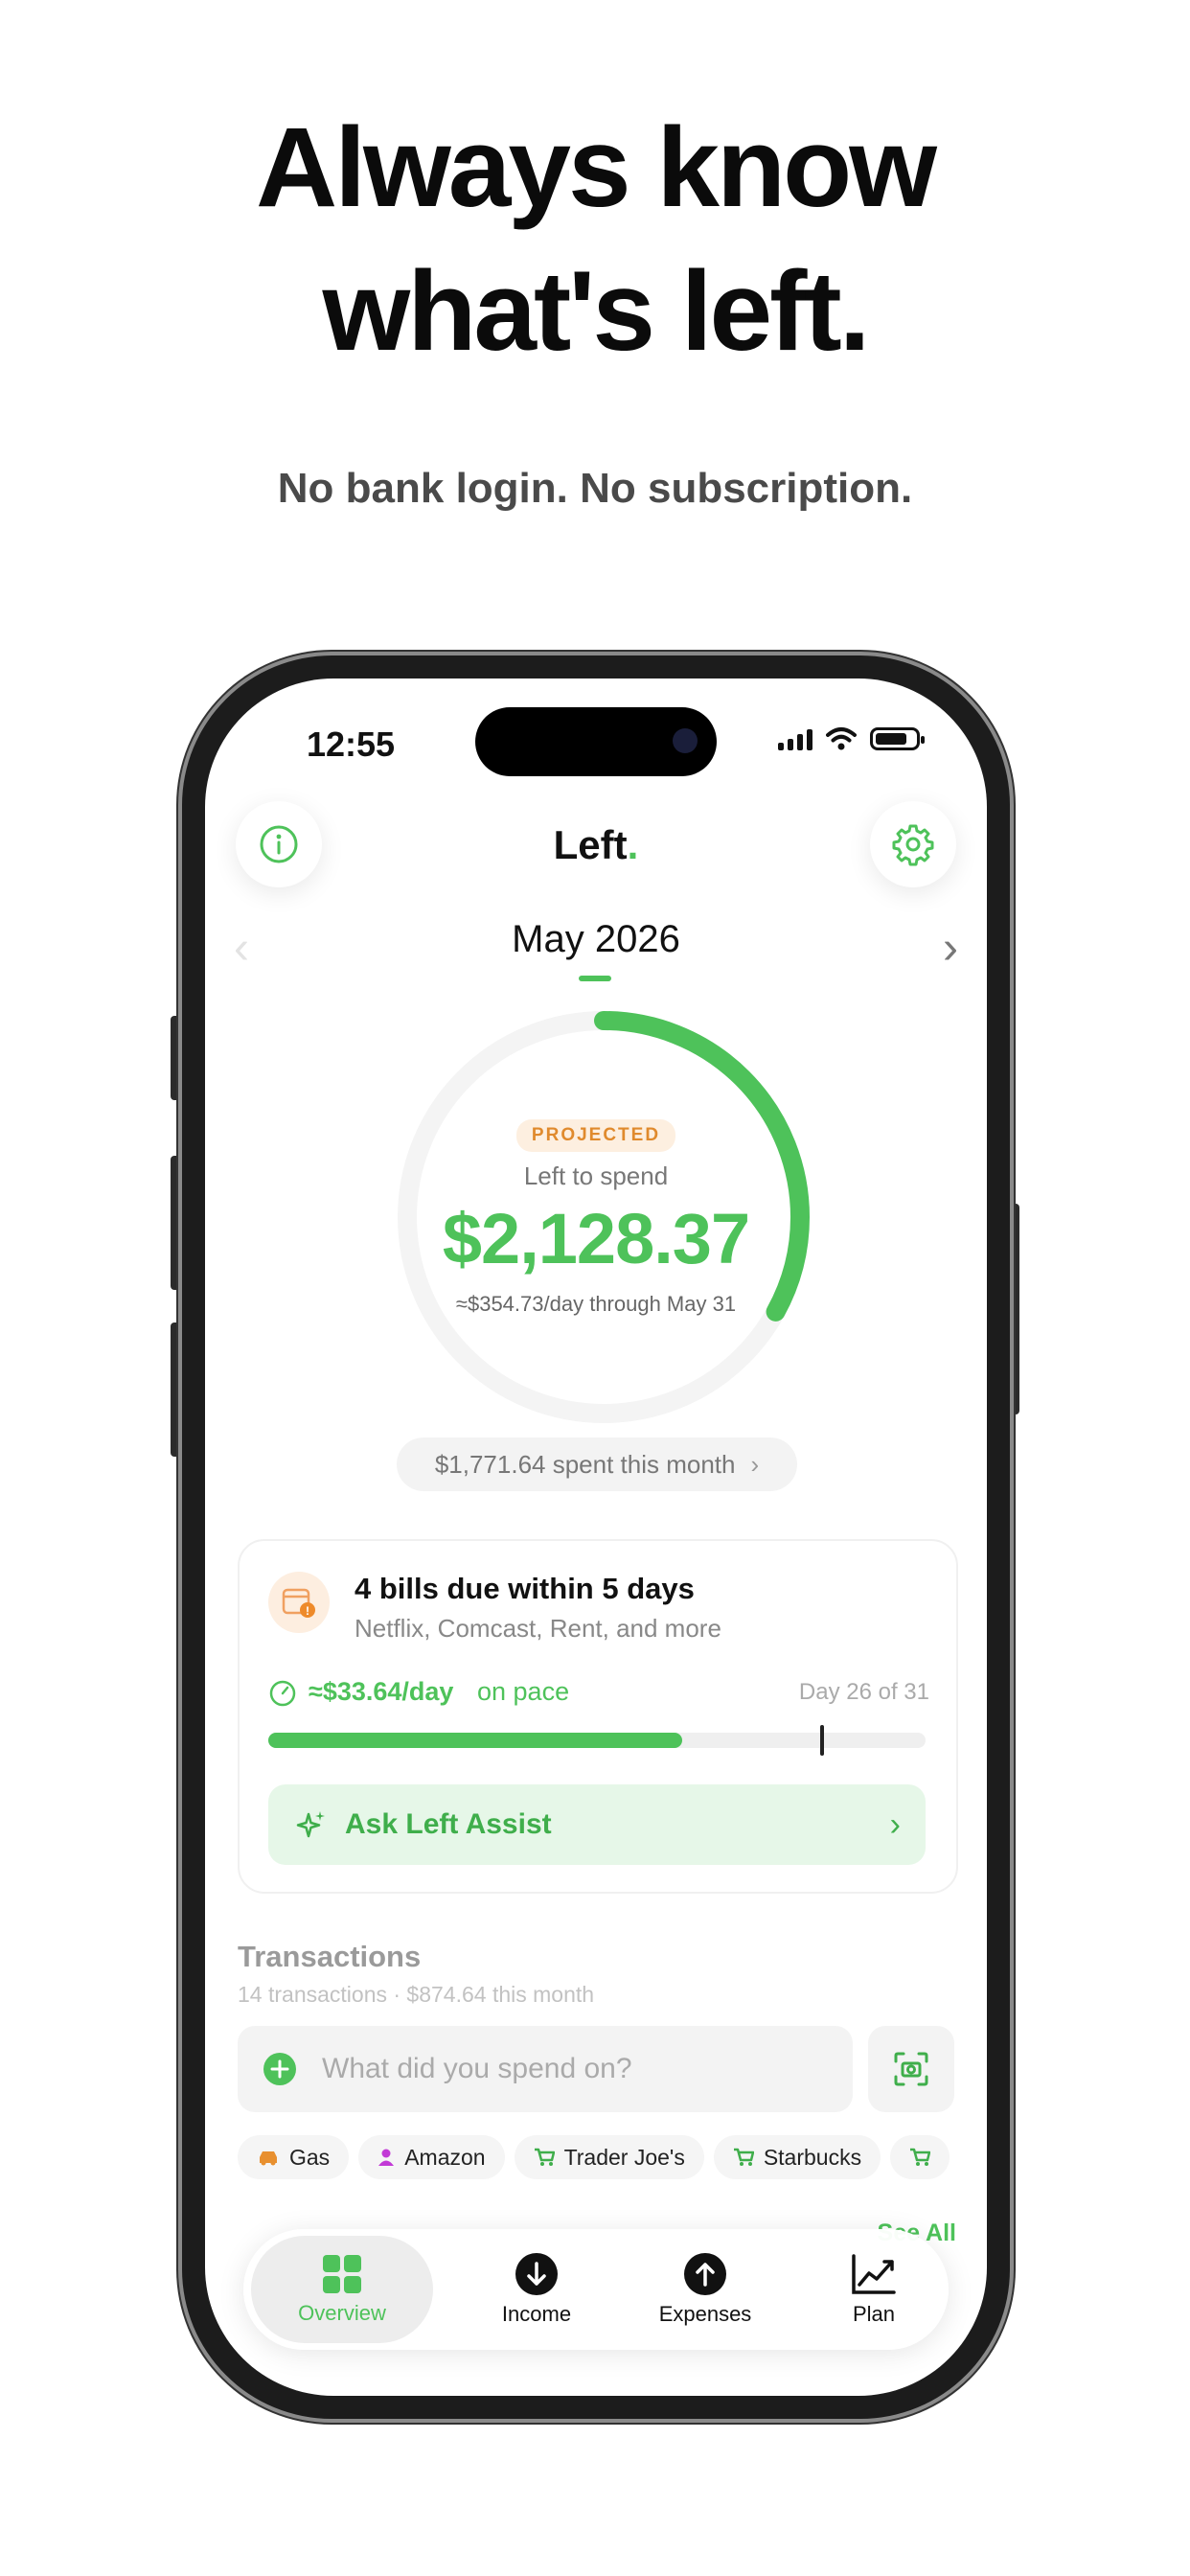  I want to click on pace-amount: ≈$33.64/day, so click(382, 1691).